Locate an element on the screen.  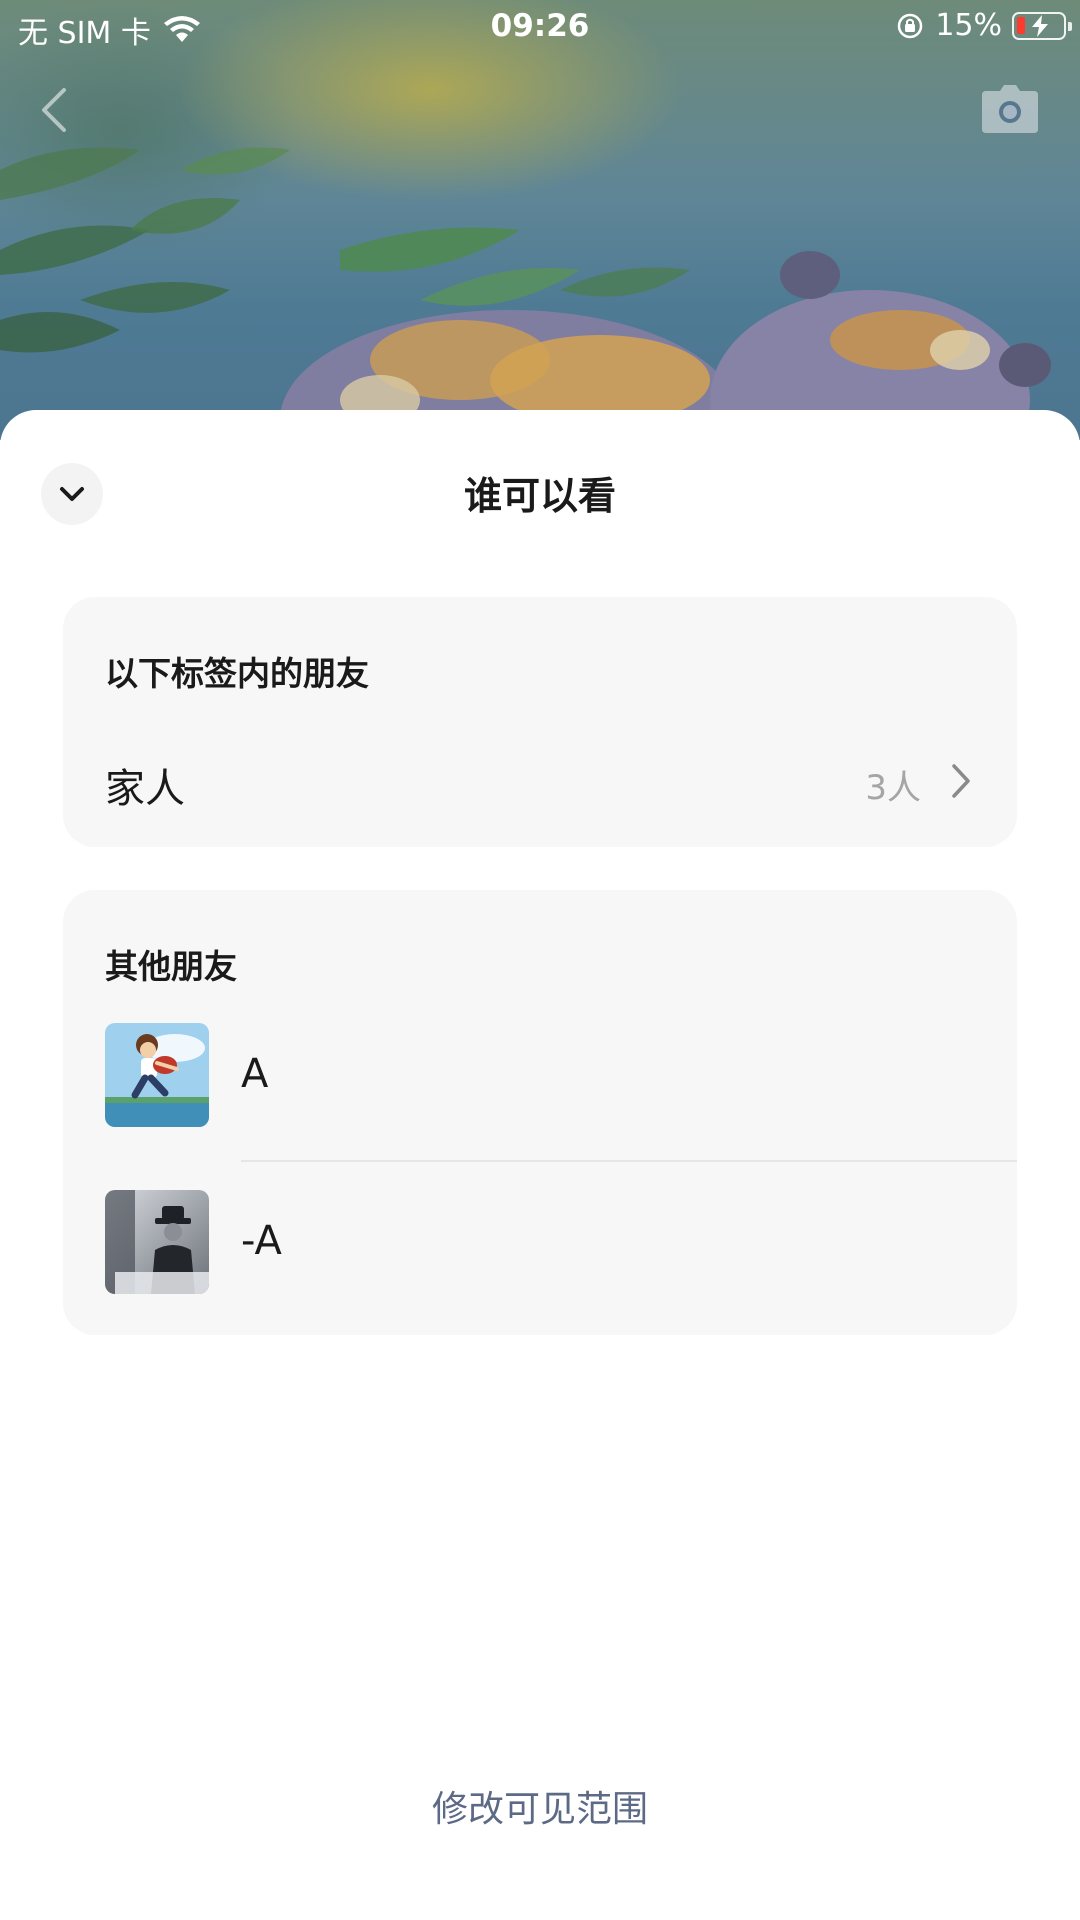
tag-name: 家人 is located at coordinates (145, 789).